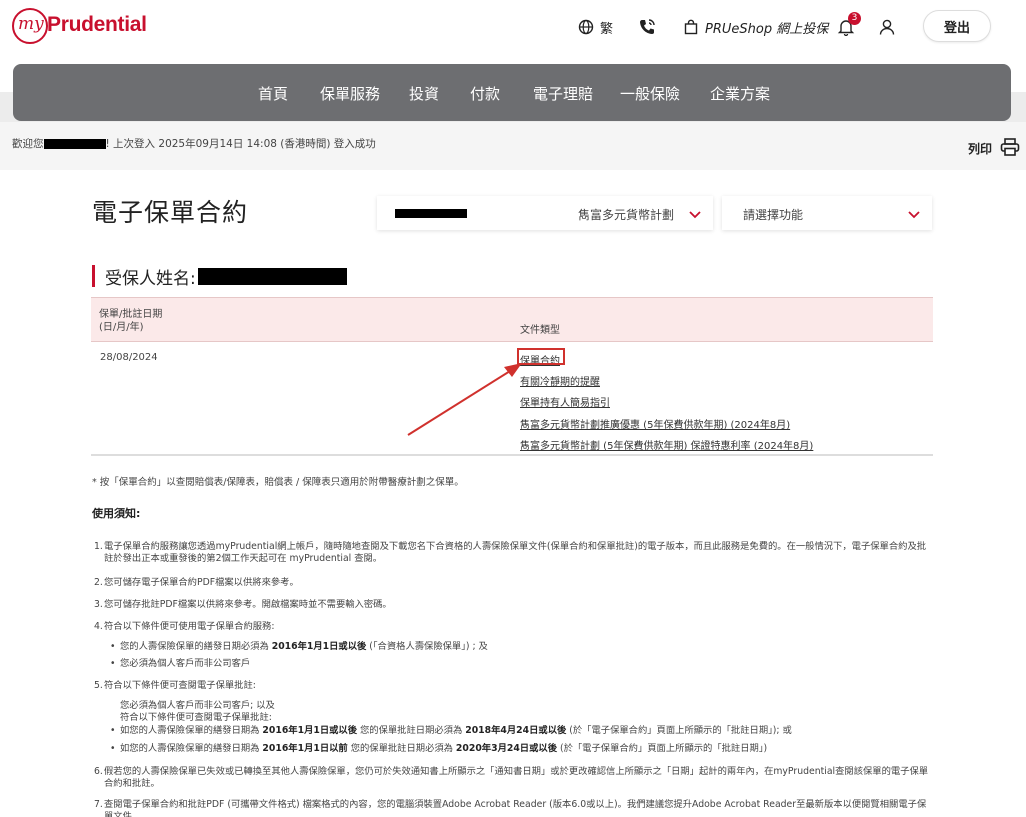  I want to click on main-nav: 首頁 保單服務 投資 付款 電子理賠 一般保險 企業方案, so click(512, 92).